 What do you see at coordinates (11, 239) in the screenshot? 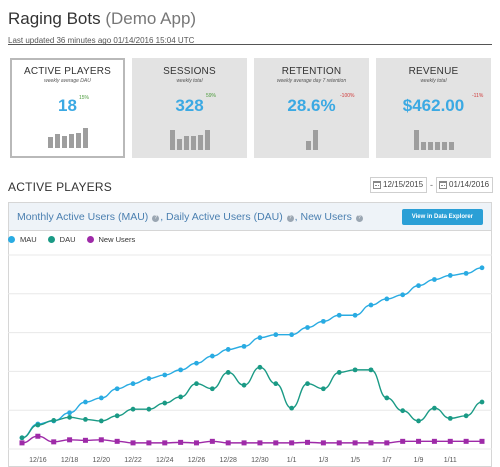
I see `legend-swatch-mau` at bounding box center [11, 239].